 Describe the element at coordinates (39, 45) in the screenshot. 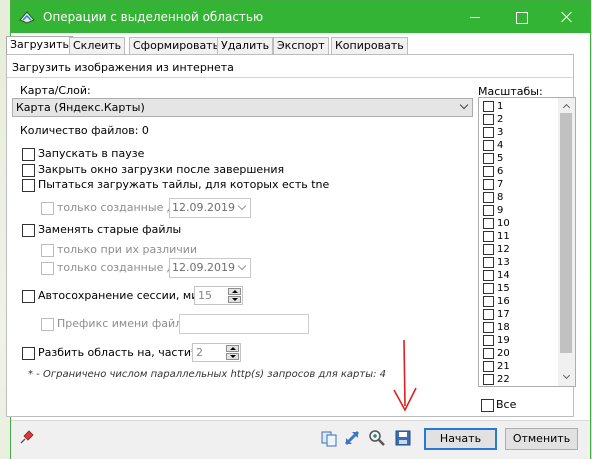

I see `tab-load: Загрузить` at that location.